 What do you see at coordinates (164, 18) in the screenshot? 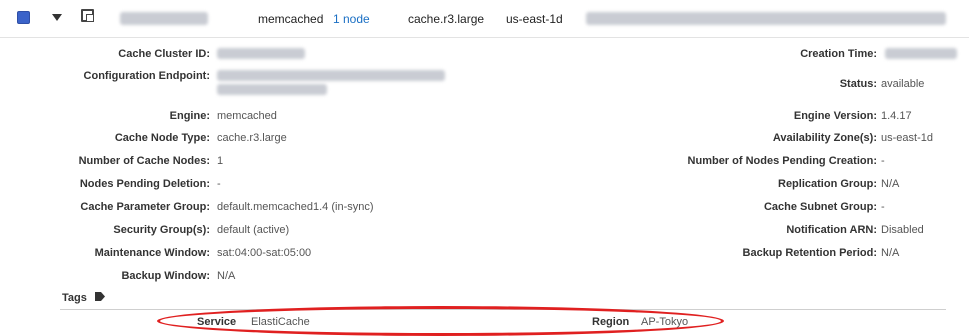
I see `redacted-cluster-id` at bounding box center [164, 18].